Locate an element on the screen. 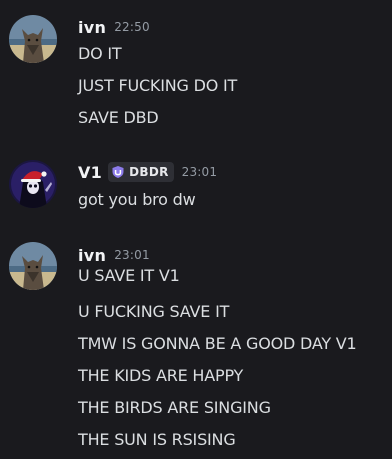  message-text: U SAVE IT V1 is located at coordinates (129, 275).